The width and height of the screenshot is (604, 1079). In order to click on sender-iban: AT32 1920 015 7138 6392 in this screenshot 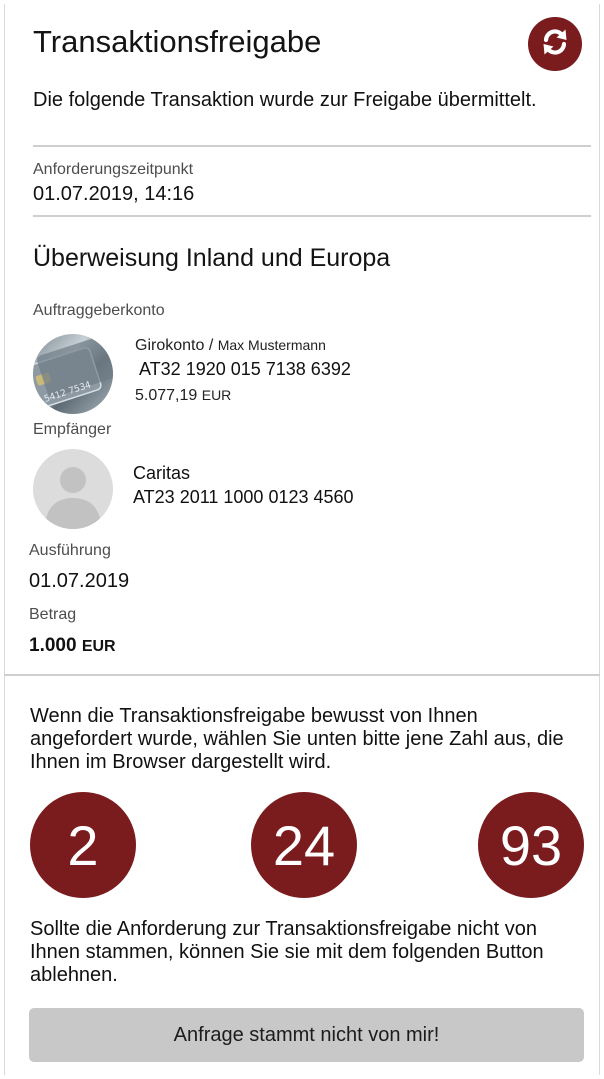, I will do `click(245, 369)`.